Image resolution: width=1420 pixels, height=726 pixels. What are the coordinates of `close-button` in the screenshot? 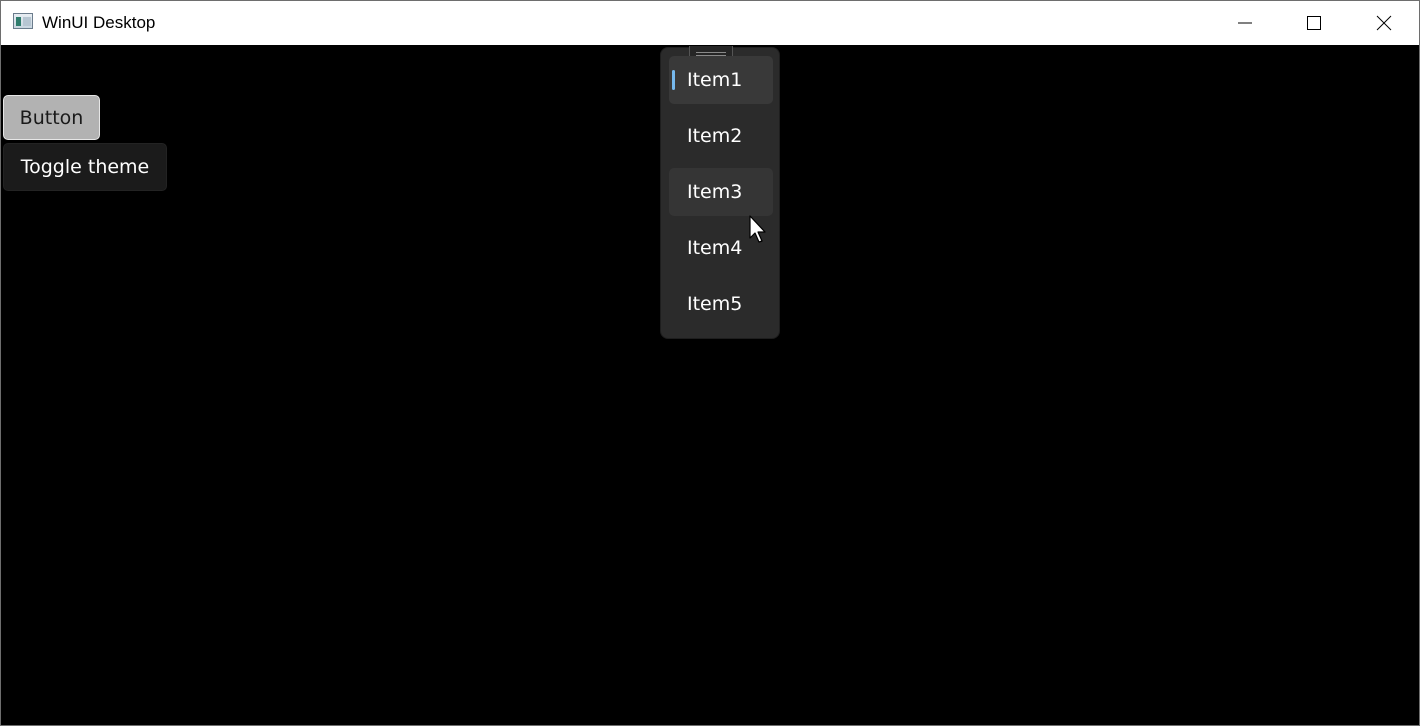 It's located at (1384, 23).